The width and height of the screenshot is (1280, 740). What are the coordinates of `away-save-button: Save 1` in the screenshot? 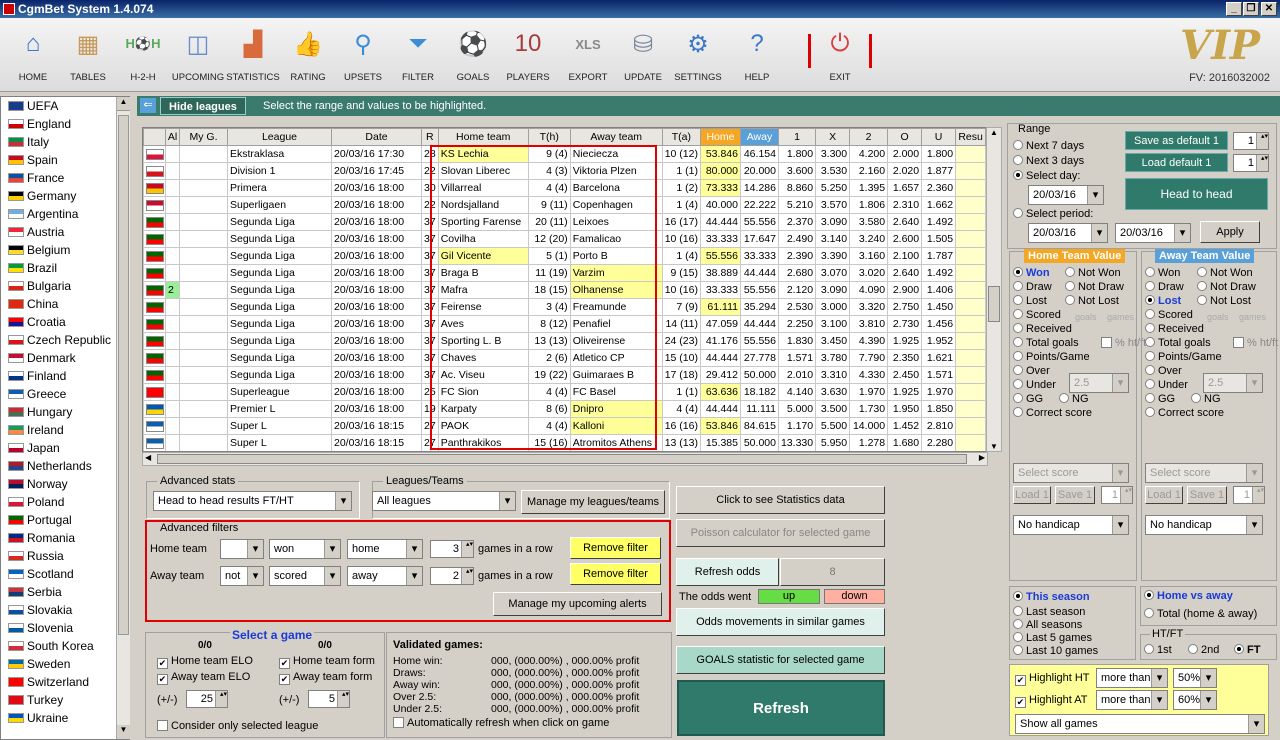 It's located at (1207, 495).